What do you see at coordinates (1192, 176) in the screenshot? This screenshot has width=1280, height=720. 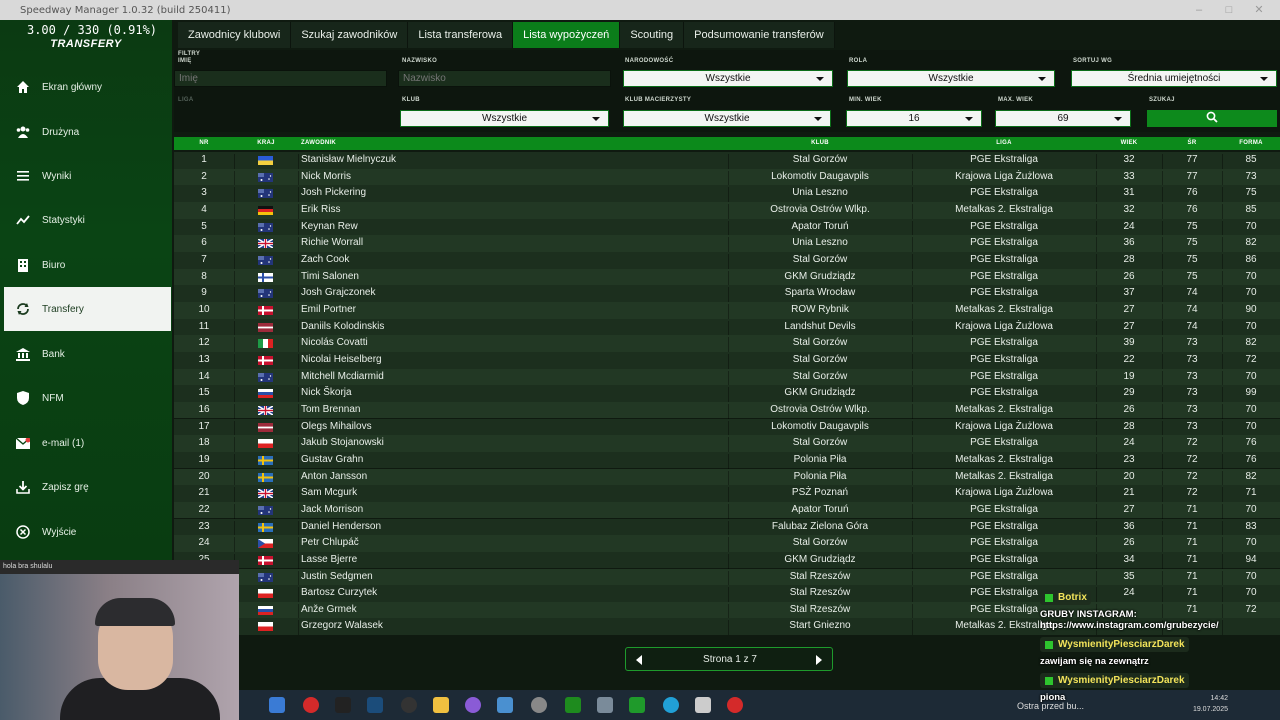 I see `player-average: 77` at bounding box center [1192, 176].